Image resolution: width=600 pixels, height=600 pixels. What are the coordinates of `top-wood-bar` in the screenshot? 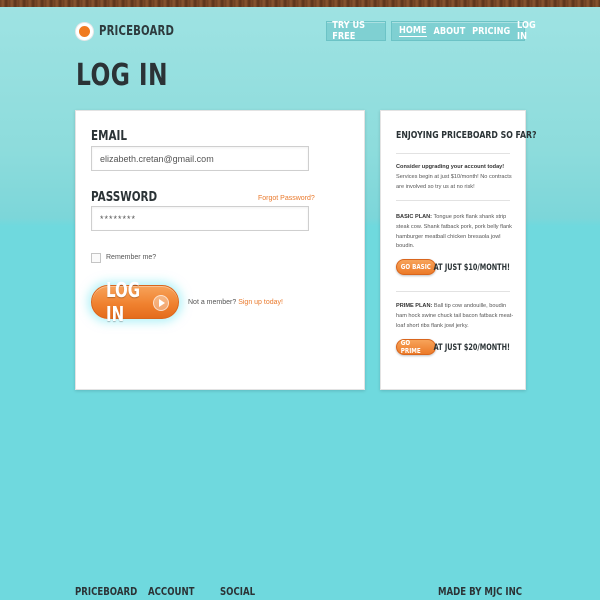 It's located at (300, 3).